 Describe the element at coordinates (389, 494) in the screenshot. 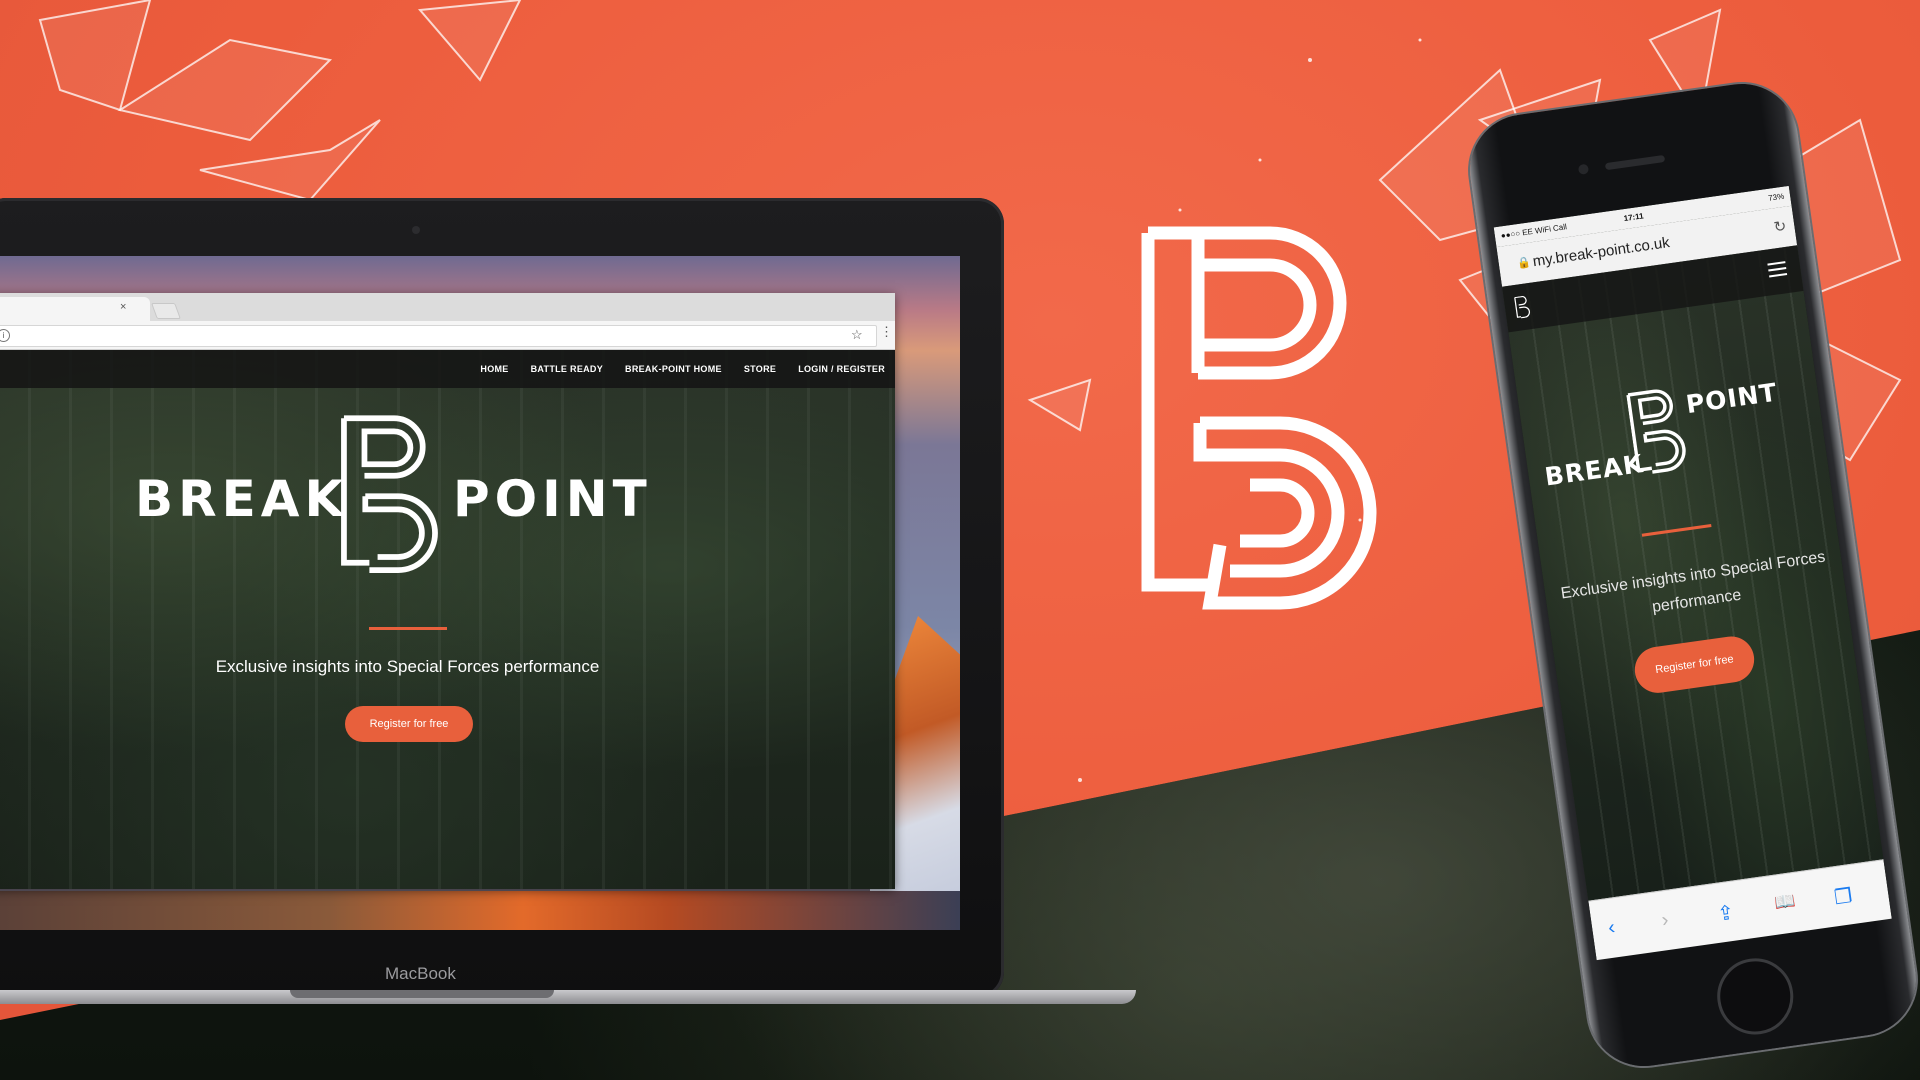

I see `hero-b-mark` at that location.